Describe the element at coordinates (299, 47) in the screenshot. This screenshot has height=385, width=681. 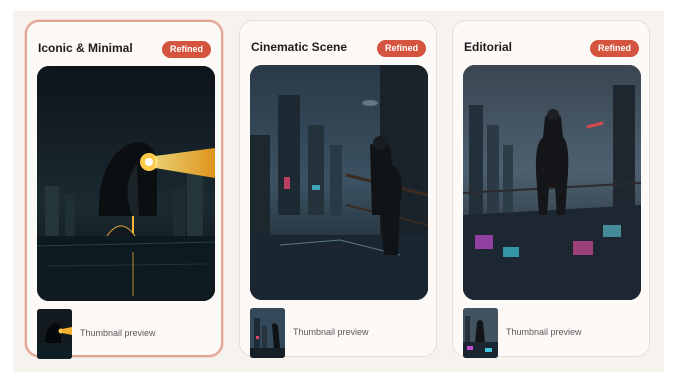
I see `card-title: Cinematic Scene` at that location.